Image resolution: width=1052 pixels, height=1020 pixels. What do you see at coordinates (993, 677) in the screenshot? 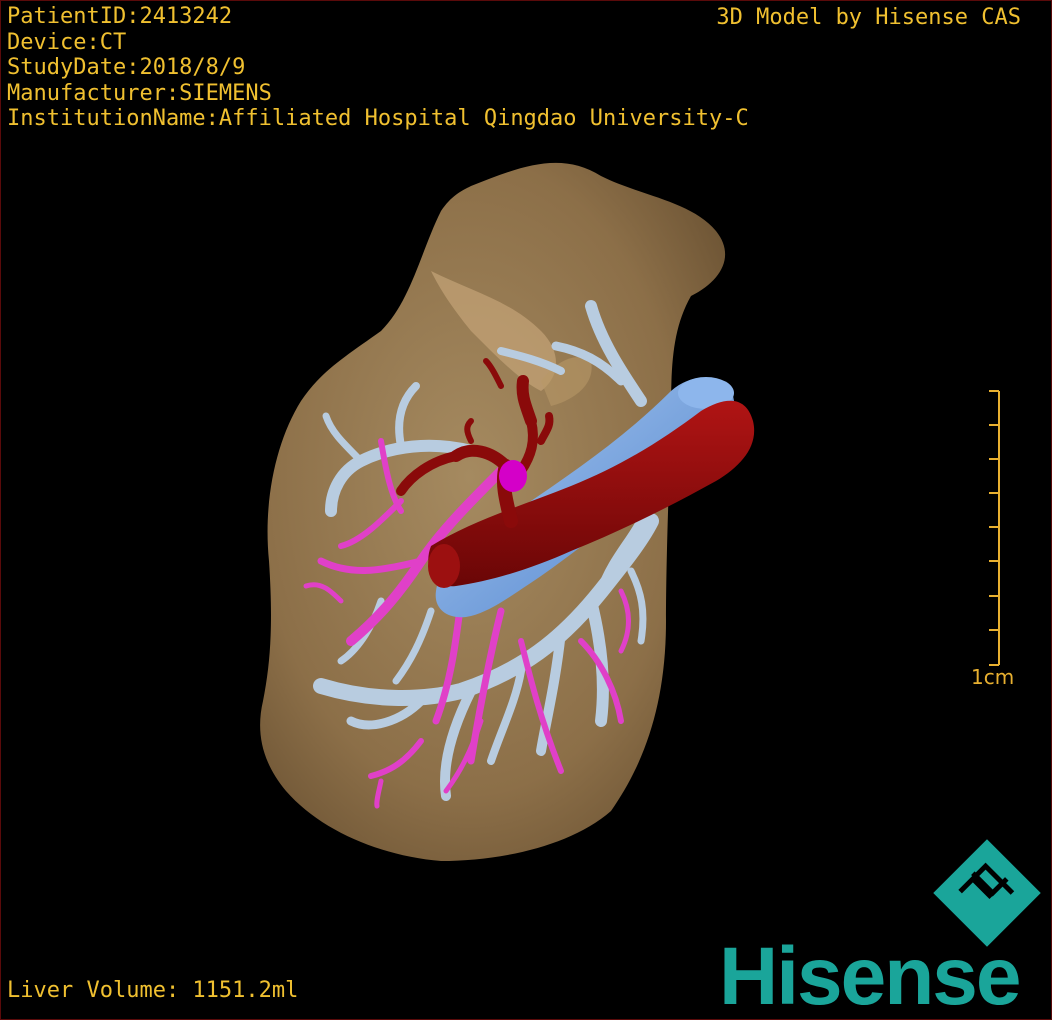
I see `scale-label: 1cm` at bounding box center [993, 677].